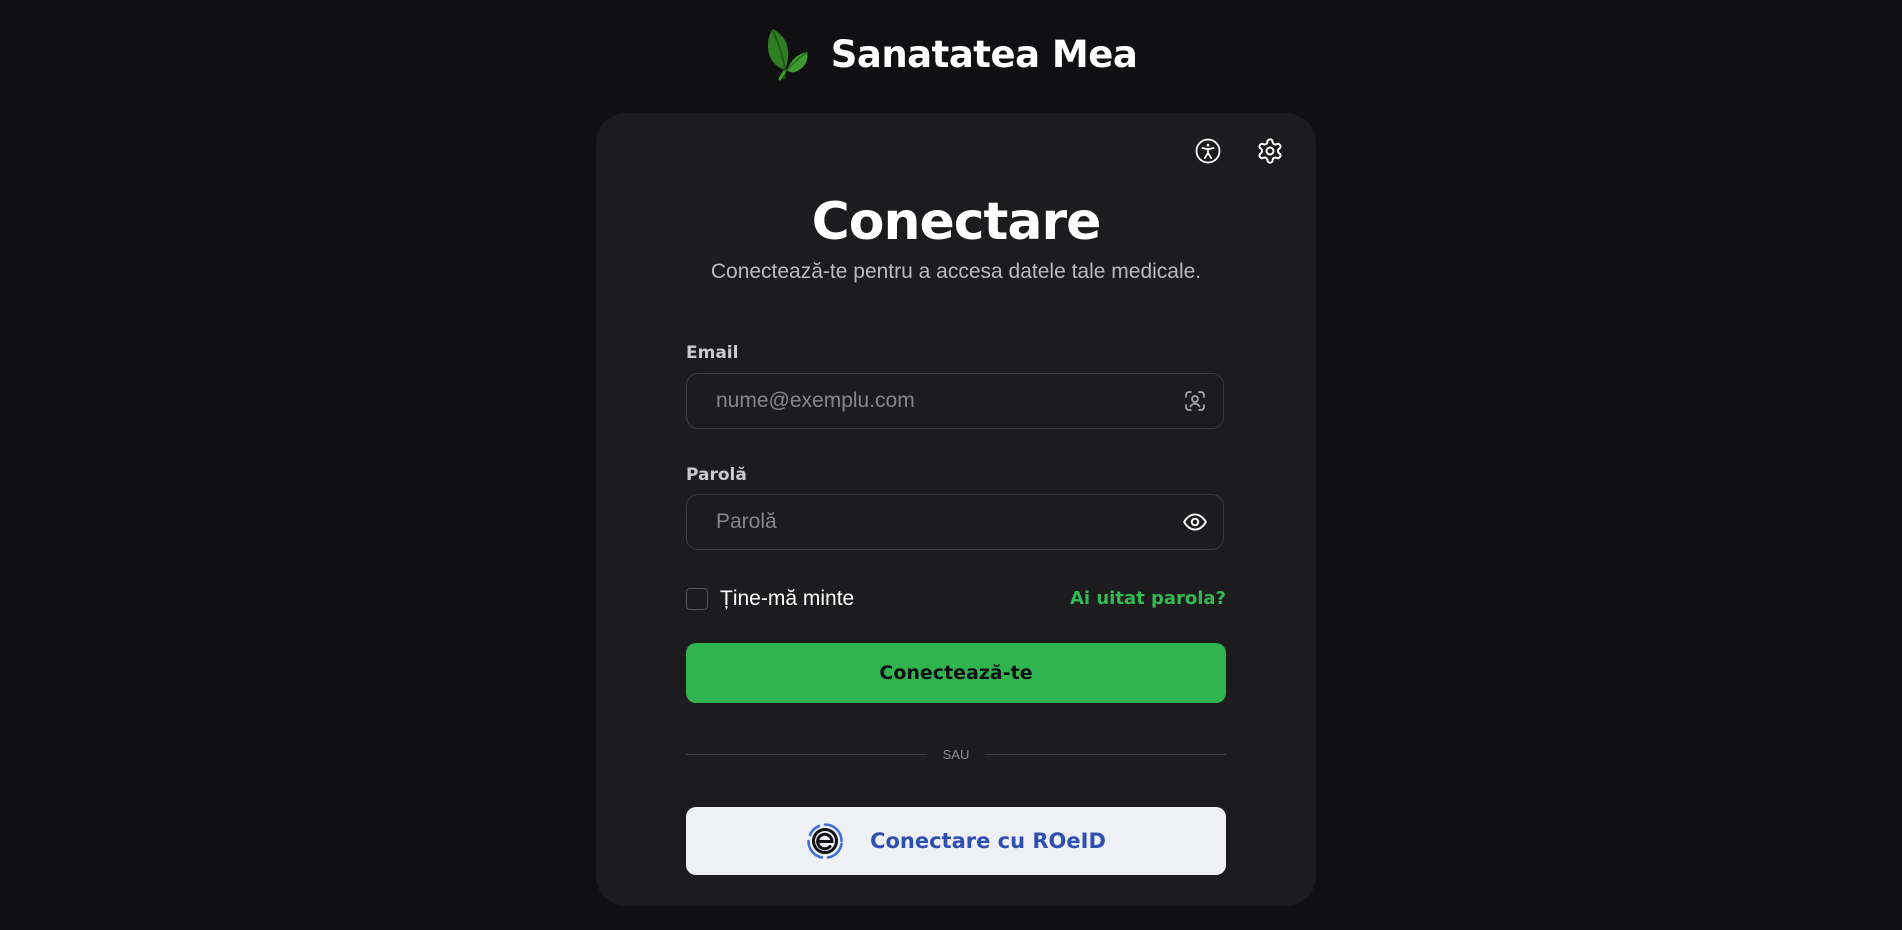 The height and width of the screenshot is (930, 1902). Describe the element at coordinates (1106, 754) in the screenshot. I see `divider-line-right` at that location.